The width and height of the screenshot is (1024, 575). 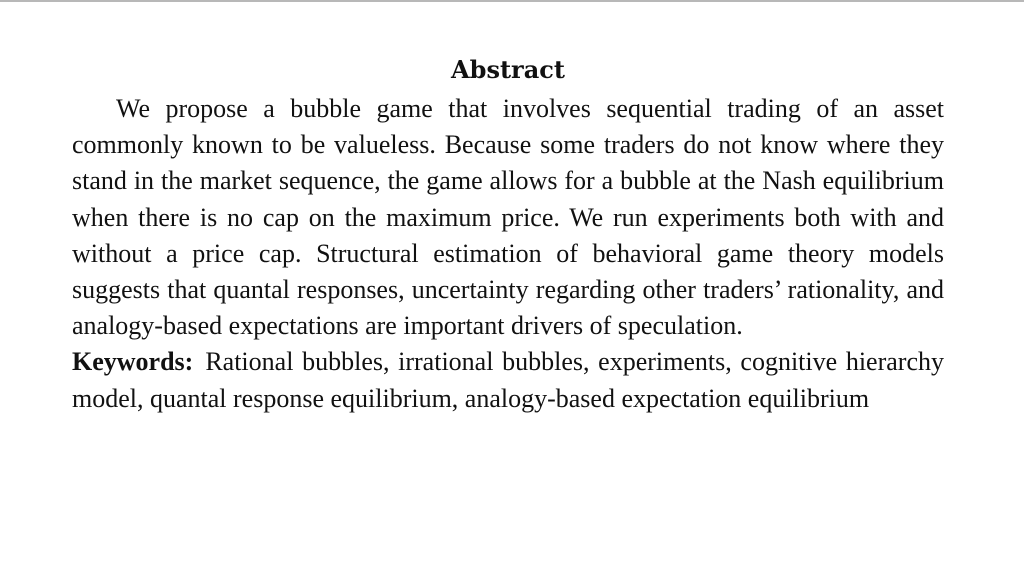 I want to click on abstract-heading: Abstract, so click(x=508, y=69).